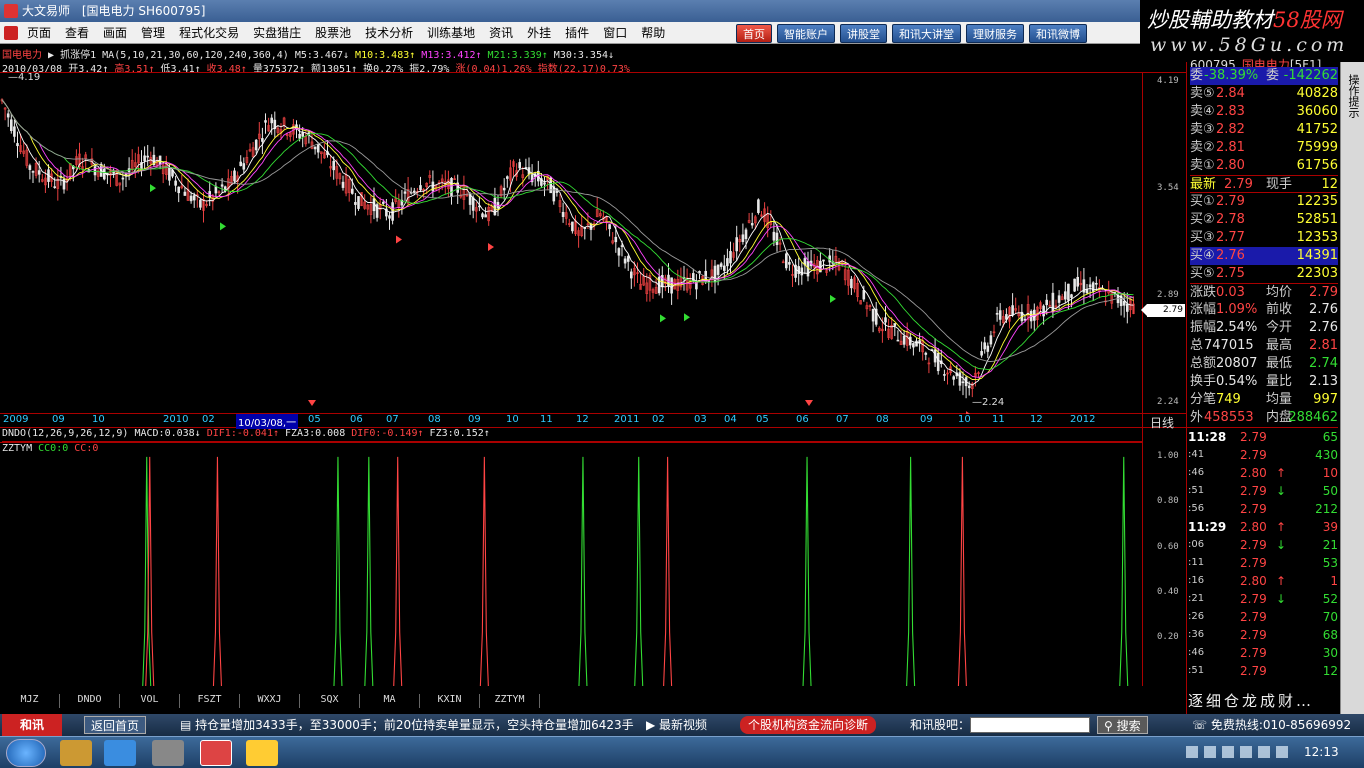 The image size is (1364, 768). What do you see at coordinates (577, 33) in the screenshot?
I see `menu-item-11: 插件` at bounding box center [577, 33].